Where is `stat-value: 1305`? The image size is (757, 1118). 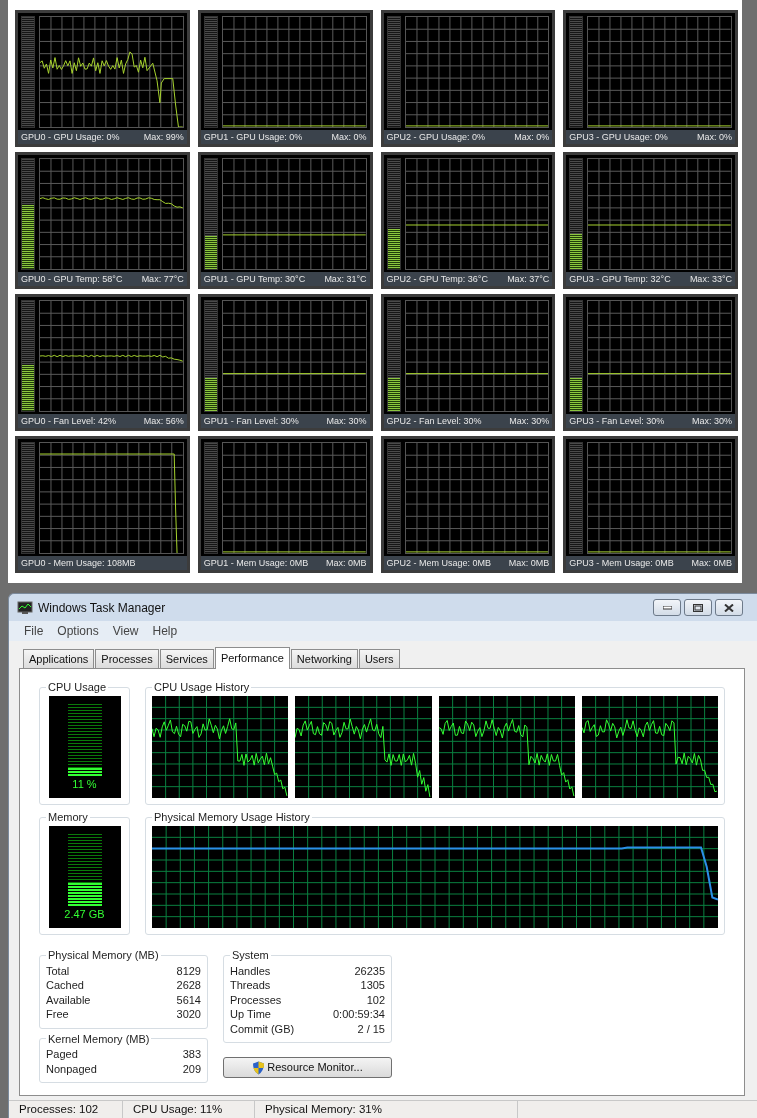 stat-value: 1305 is located at coordinates (372, 985).